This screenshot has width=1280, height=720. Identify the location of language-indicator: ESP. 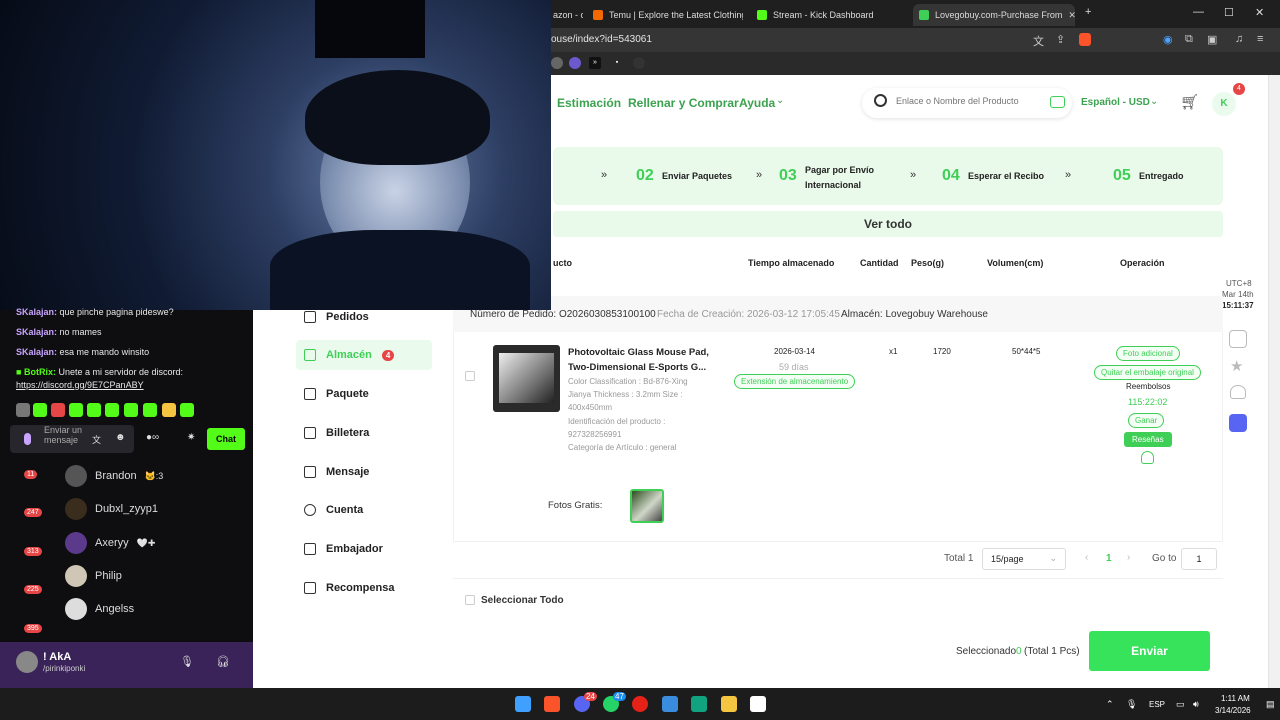
(1157, 704).